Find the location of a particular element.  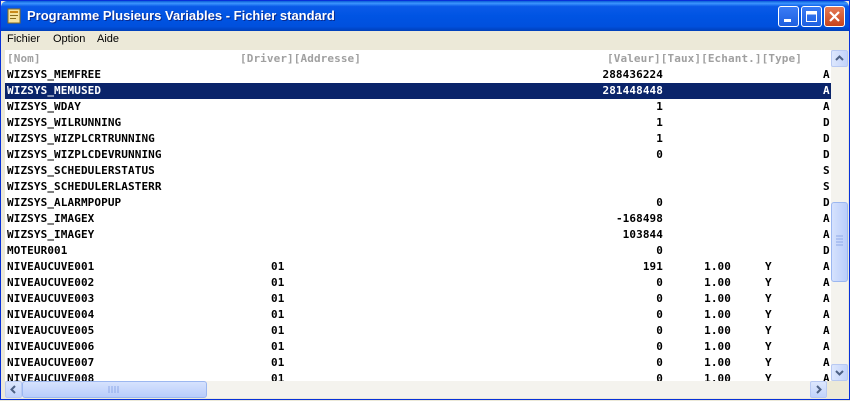

vertical-scrollbar is located at coordinates (839, 215).